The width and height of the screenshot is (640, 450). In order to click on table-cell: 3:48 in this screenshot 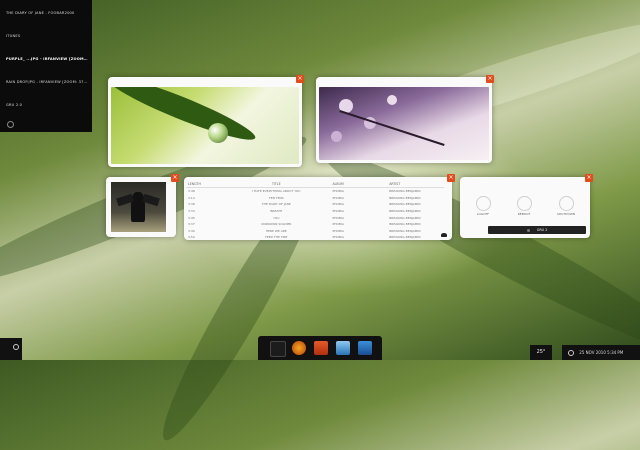, I will do `click(191, 191)`.